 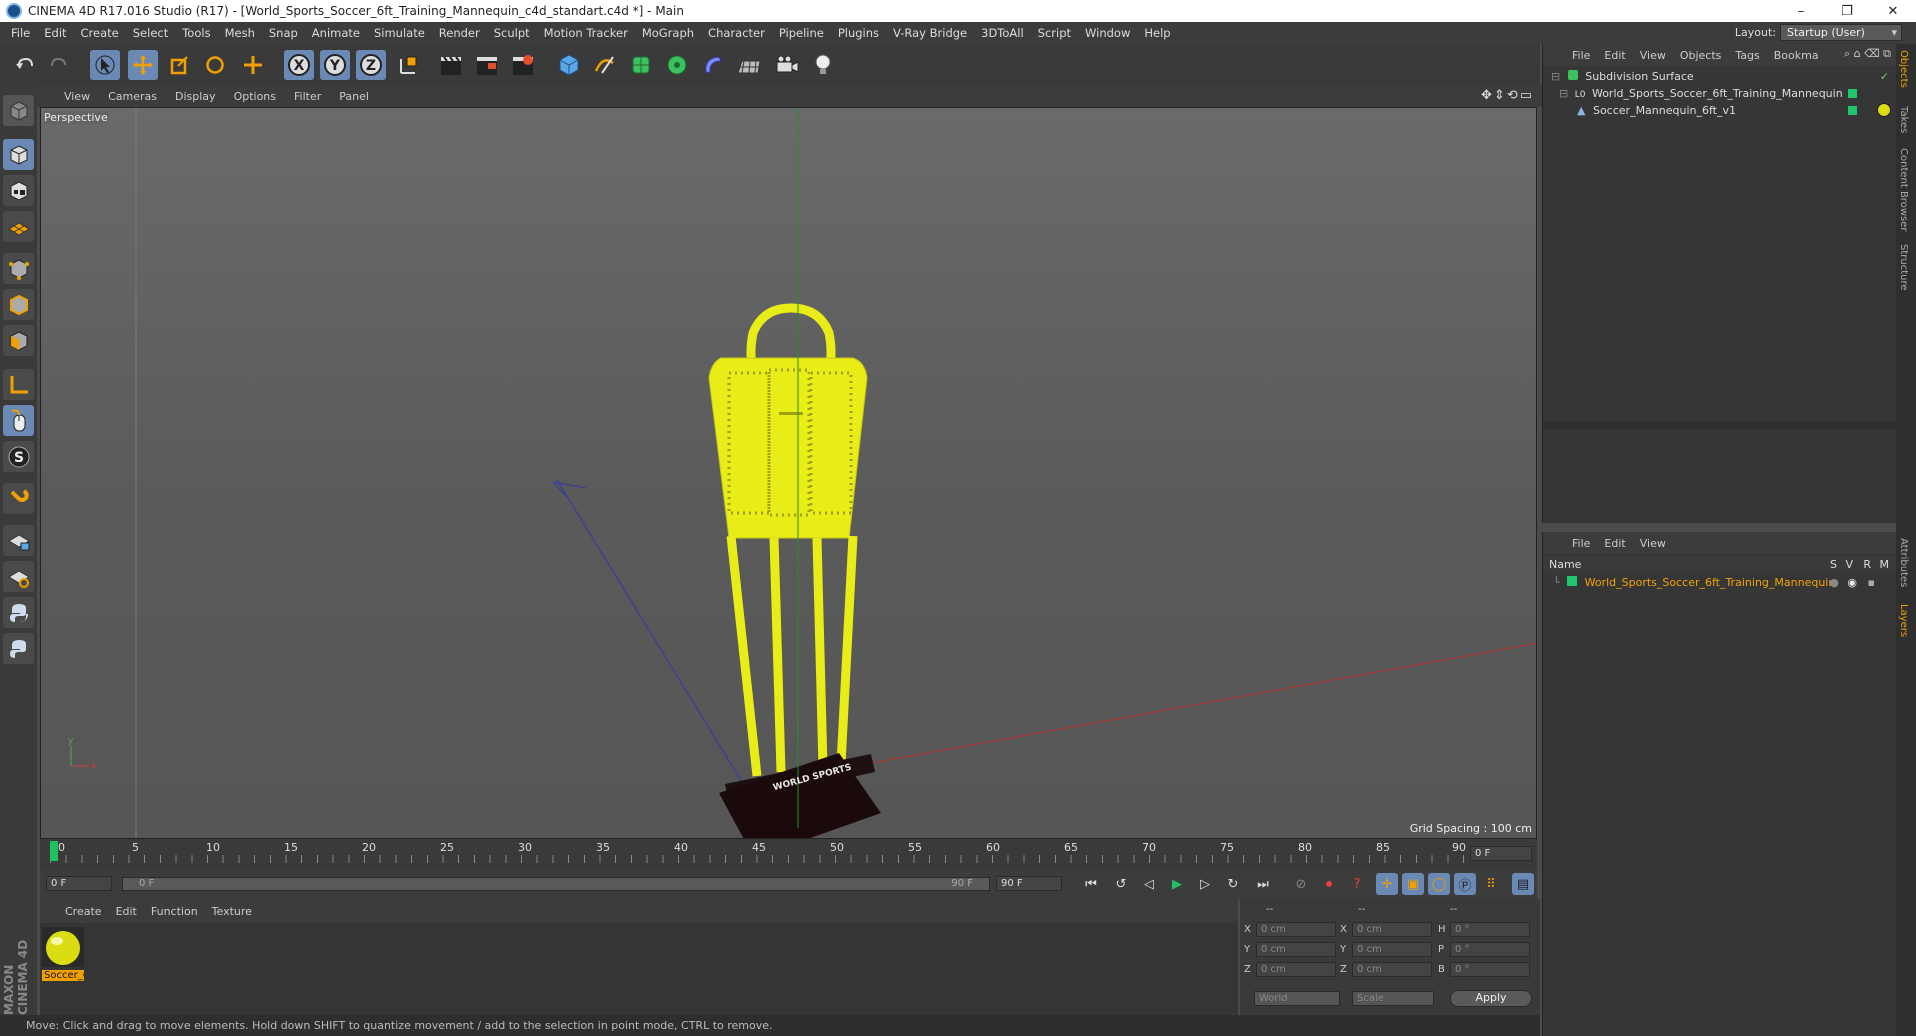 I want to click on coordinate-system-button, so click(x=409, y=65).